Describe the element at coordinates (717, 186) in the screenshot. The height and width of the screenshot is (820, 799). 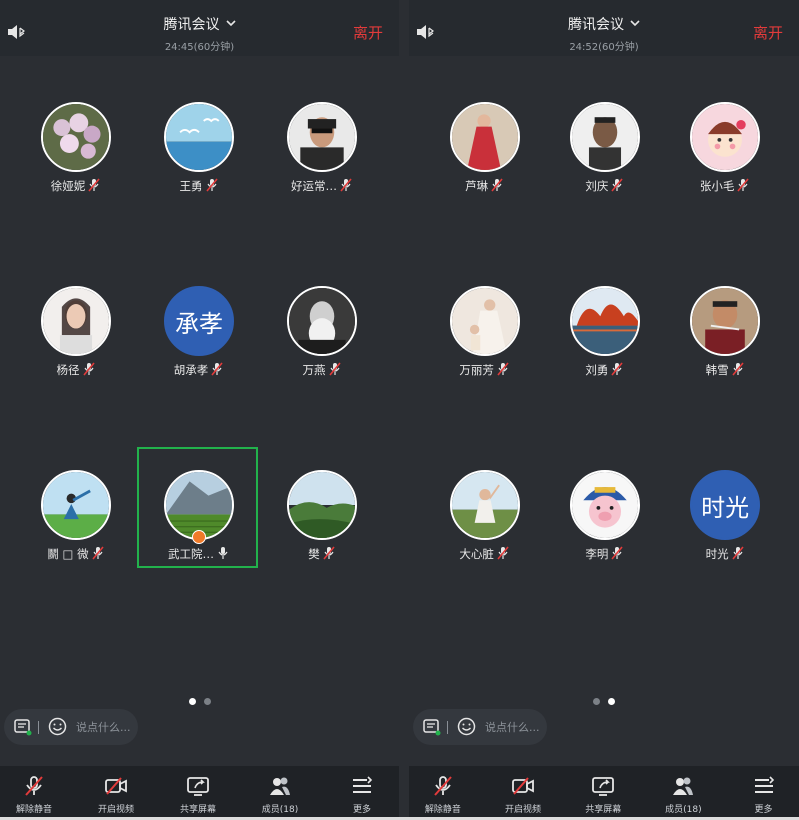
I see `participant-name: 张小毛` at that location.